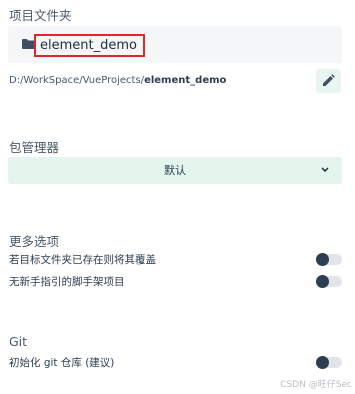 This screenshot has height=394, width=355. Describe the element at coordinates (67, 282) in the screenshot. I see `no-guide-label: 无新手指引的脚手架项目` at that location.